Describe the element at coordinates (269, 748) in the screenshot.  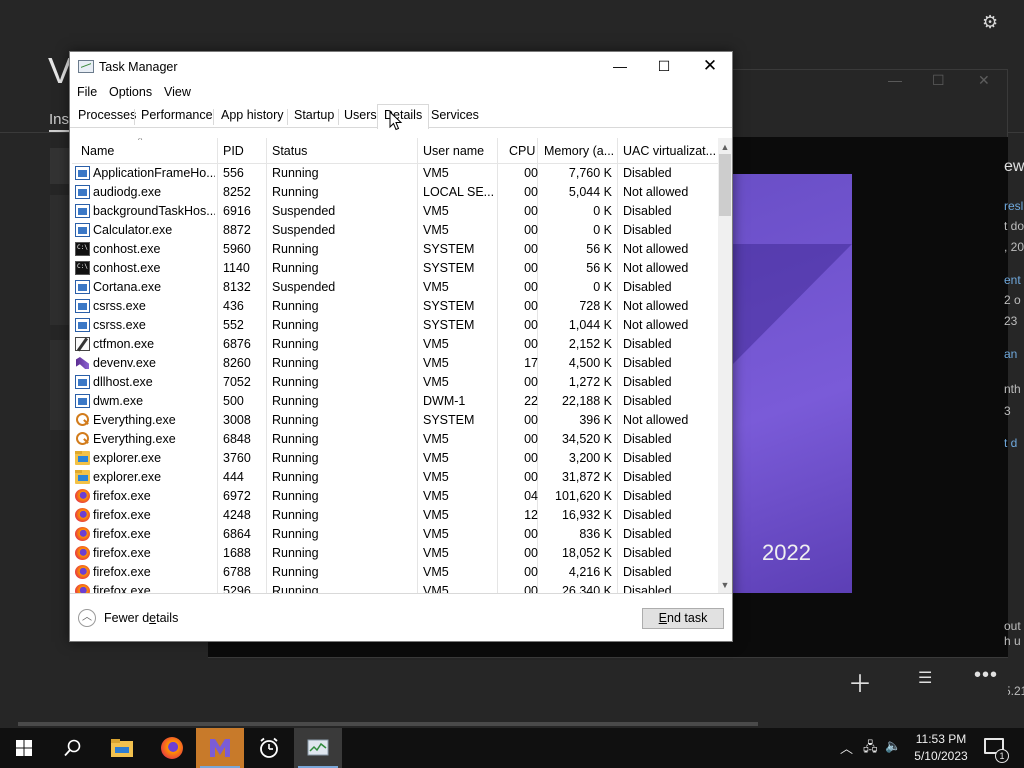
I see `alarms-clock-taskbar-button` at that location.